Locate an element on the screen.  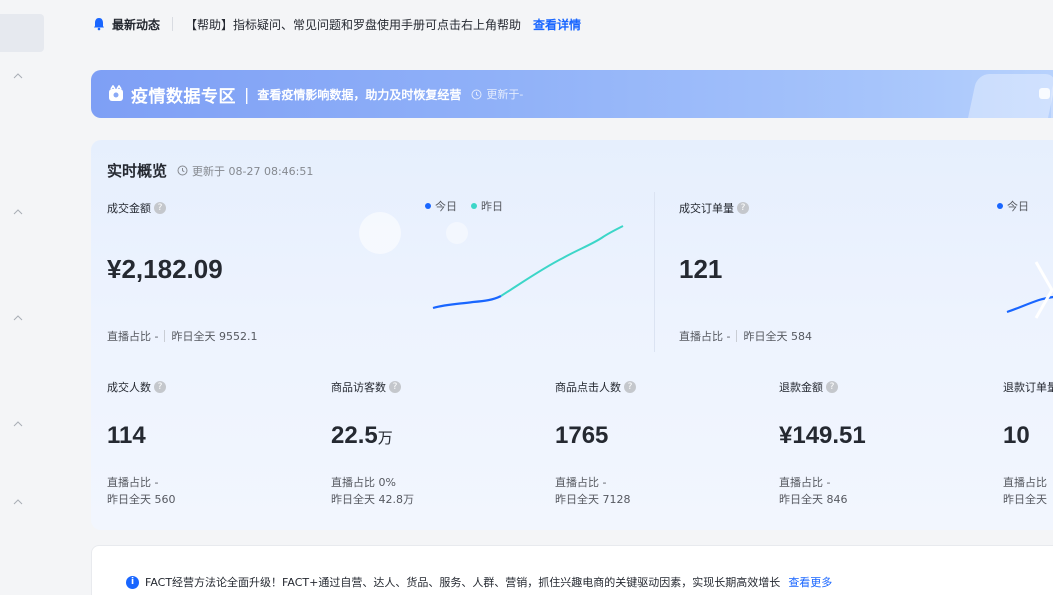
orders-value: 121 is located at coordinates (701, 269).